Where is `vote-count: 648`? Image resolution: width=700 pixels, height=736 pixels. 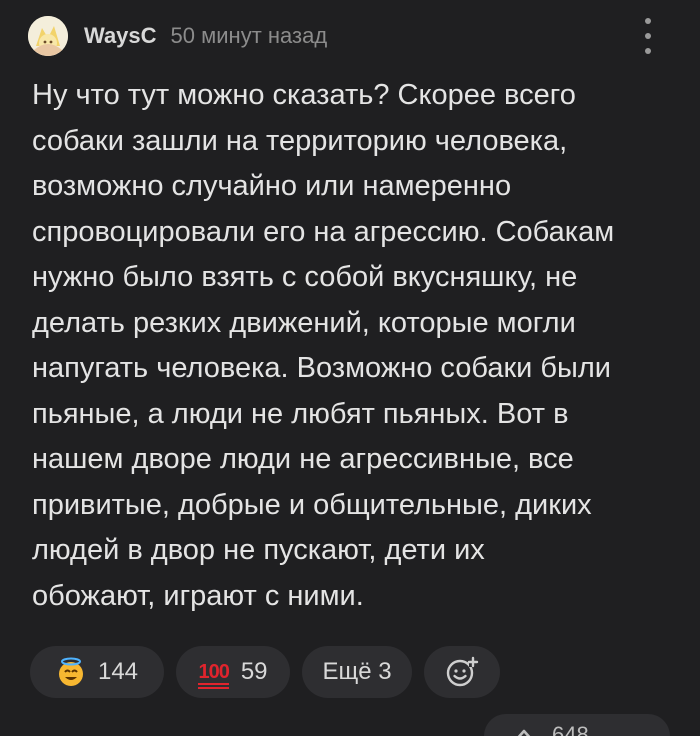
vote-count: 648 is located at coordinates (570, 729).